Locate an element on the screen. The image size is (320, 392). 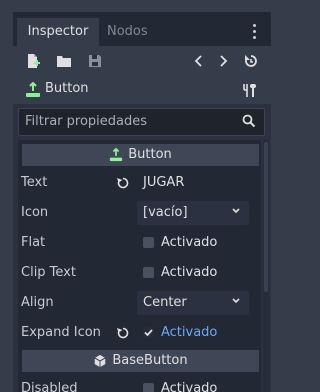
property-text: Text JUGAR is located at coordinates (139, 183).